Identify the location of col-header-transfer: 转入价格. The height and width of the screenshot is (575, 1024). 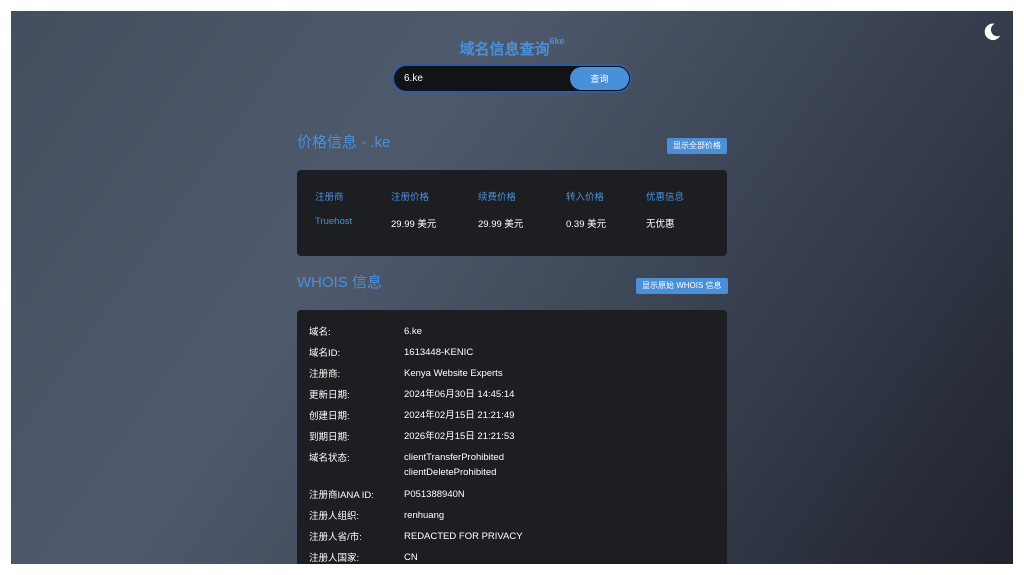
(585, 197).